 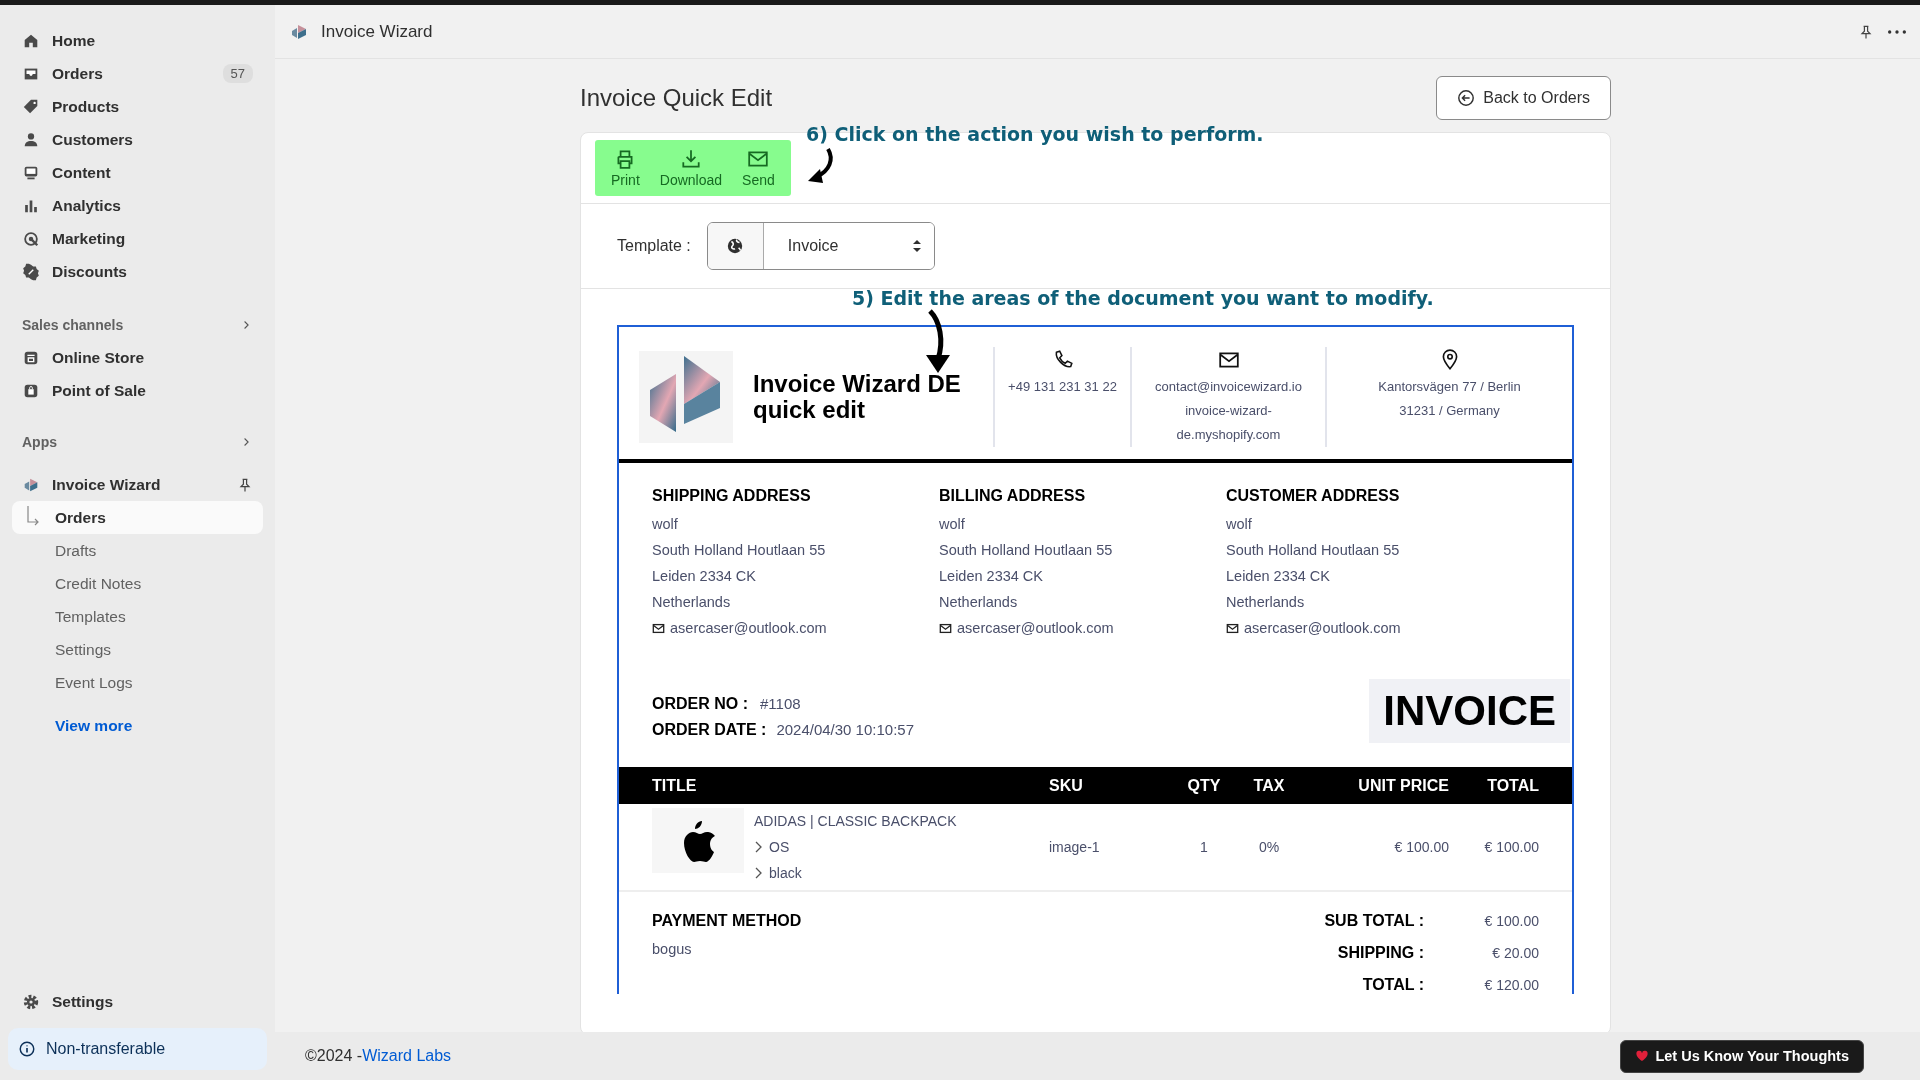 I want to click on page-title: Invoice Quick Edit, so click(x=676, y=98).